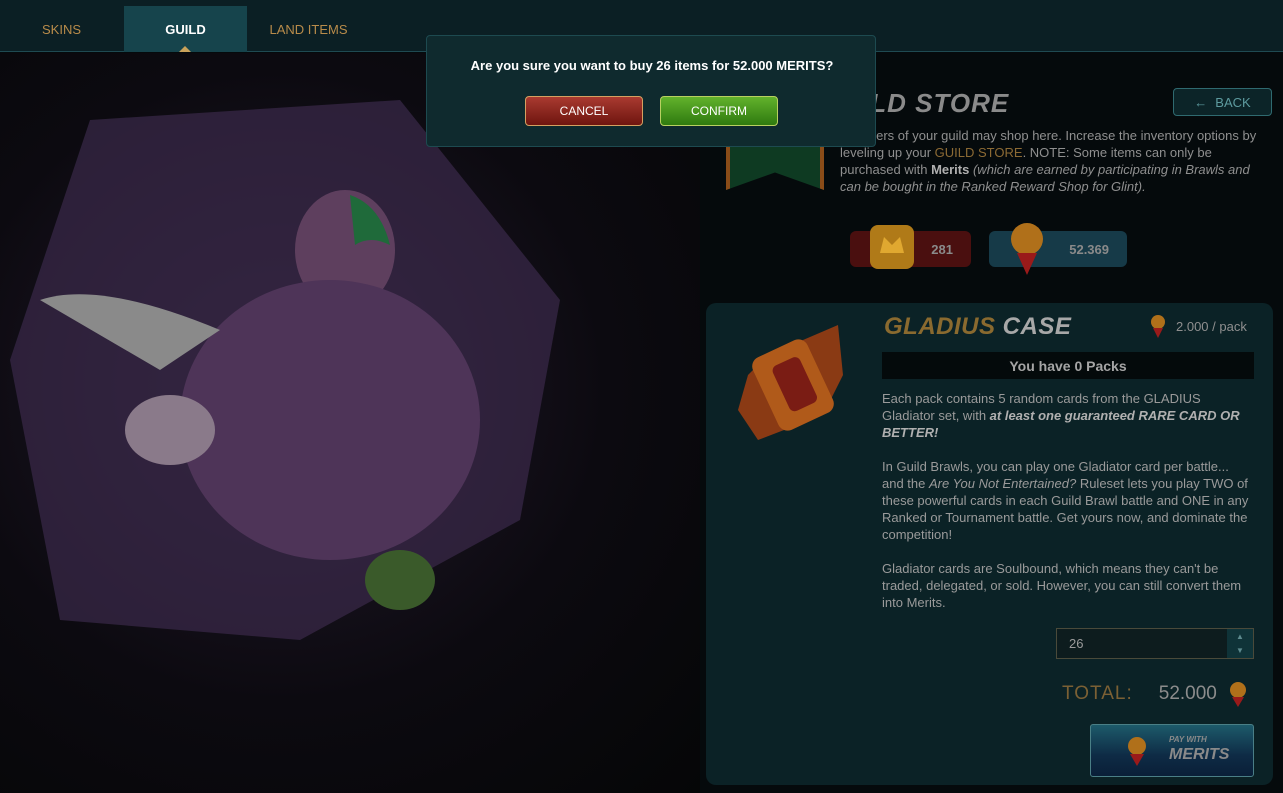 The height and width of the screenshot is (793, 1283). Describe the element at coordinates (1199, 754) in the screenshot. I see `pay-label-large: MERITS` at that location.